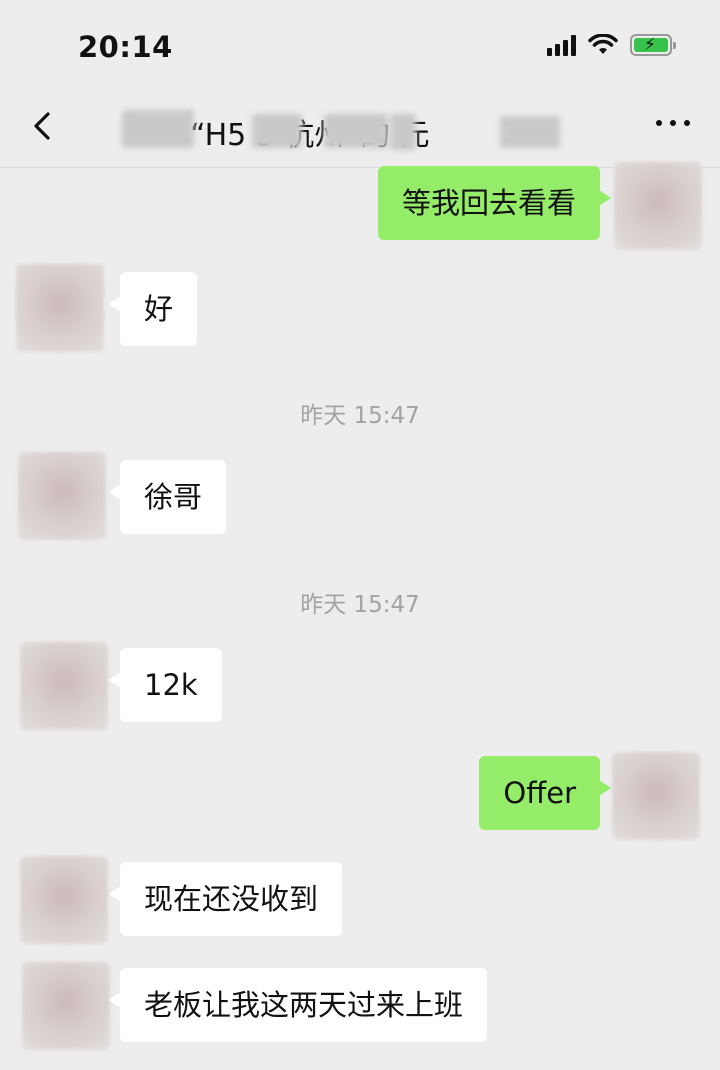 This screenshot has width=720, height=1070. I want to click on message-bubble-incoming: 徐哥, so click(167, 497).